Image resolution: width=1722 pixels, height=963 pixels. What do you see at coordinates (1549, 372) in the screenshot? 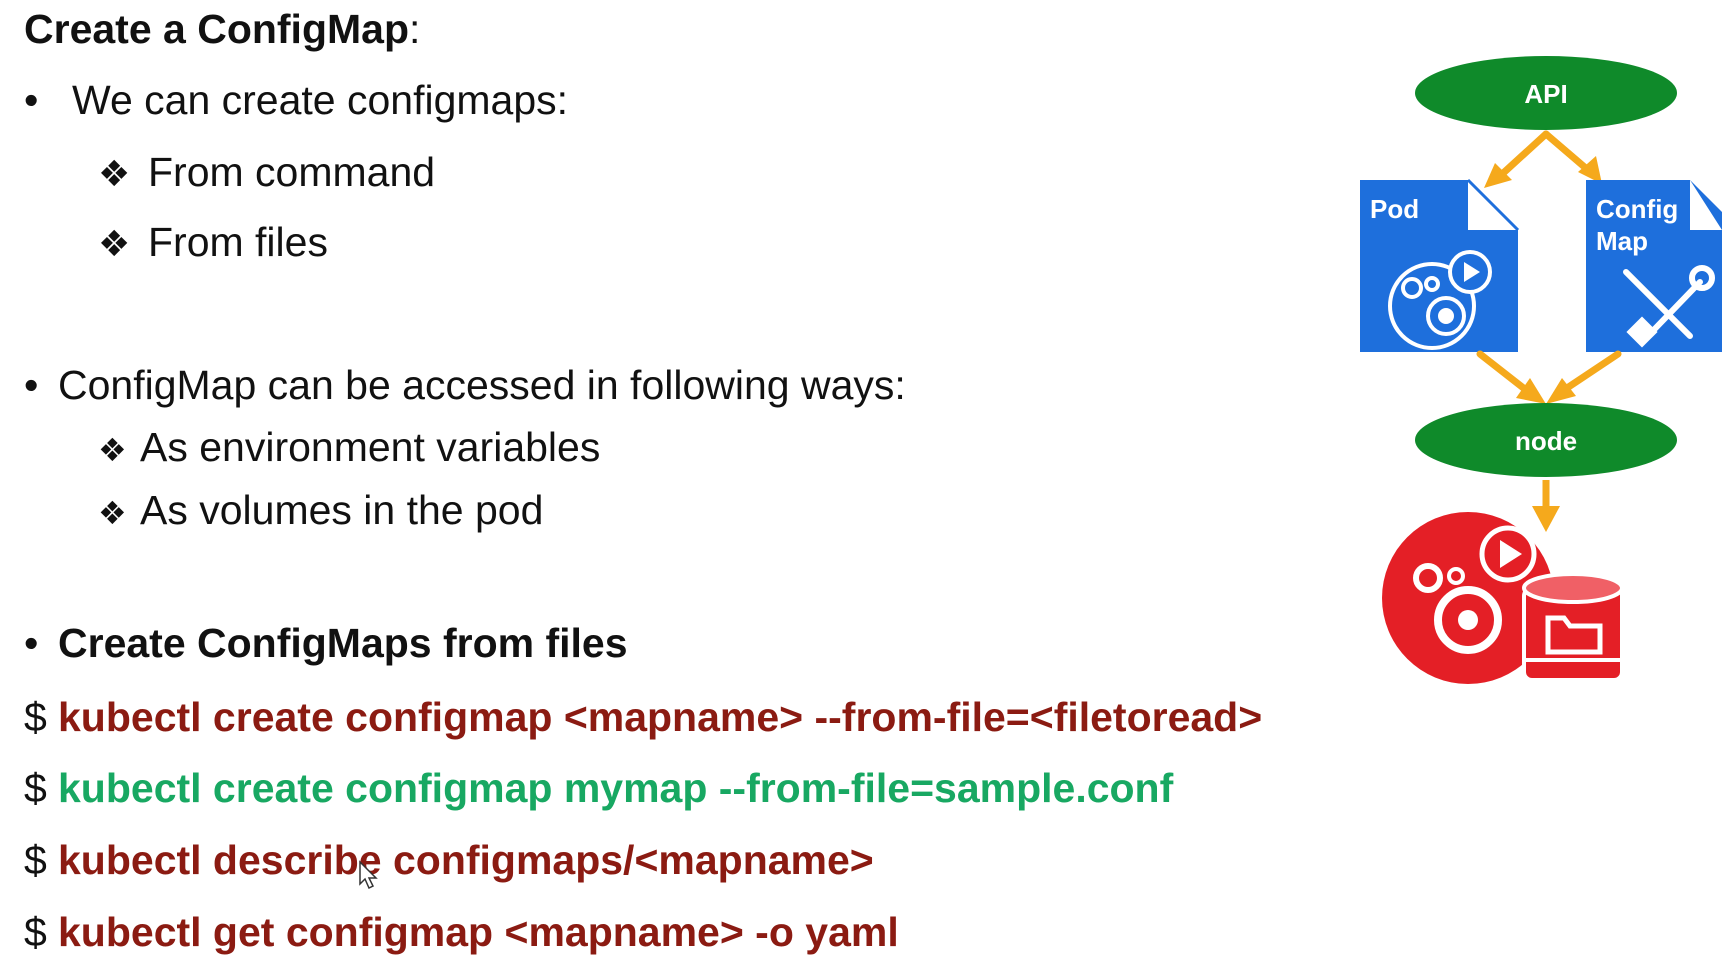
I see `arrows-to-node` at bounding box center [1549, 372].